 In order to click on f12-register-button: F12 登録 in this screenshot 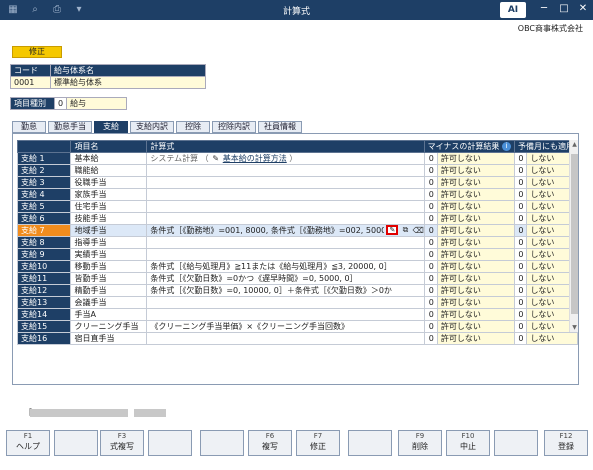, I will do `click(566, 443)`.